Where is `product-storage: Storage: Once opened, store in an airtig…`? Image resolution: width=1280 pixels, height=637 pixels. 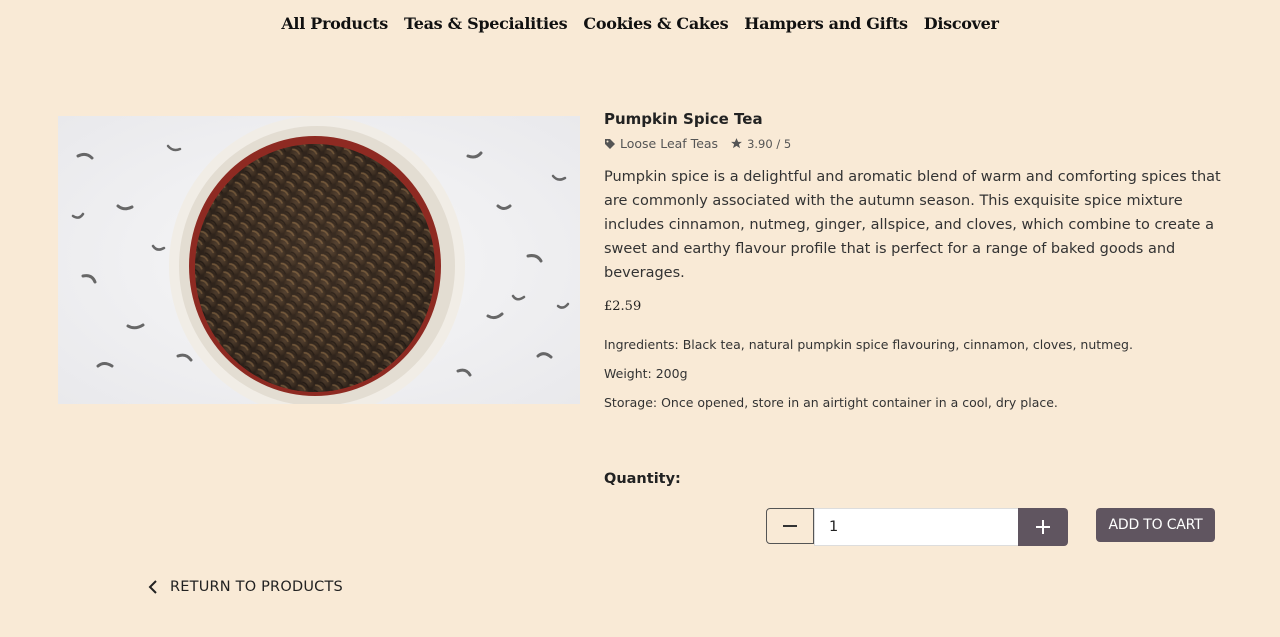 product-storage: Storage: Once opened, store in an airtig… is located at coordinates (831, 402).